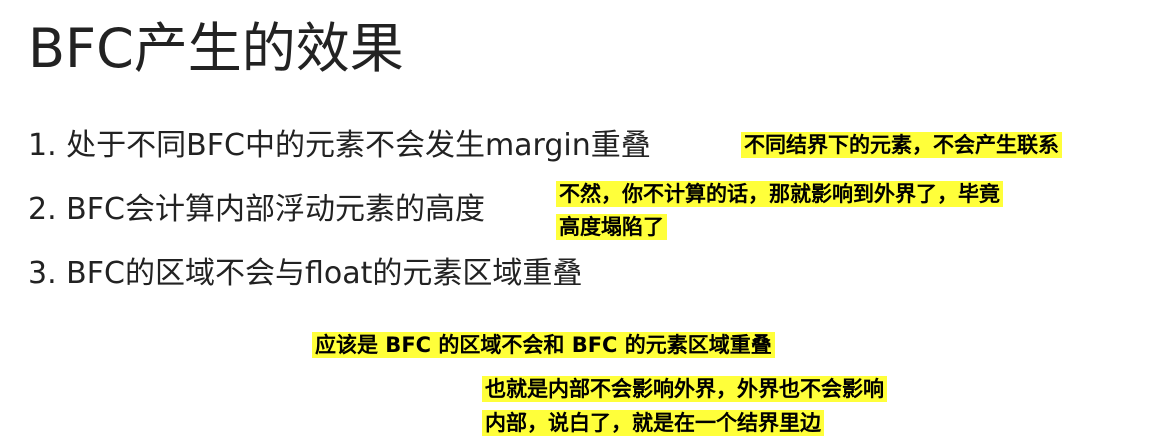  What do you see at coordinates (339, 145) in the screenshot?
I see `point-1: 1. 处于不同BFC中的元素不会发生margin重叠` at bounding box center [339, 145].